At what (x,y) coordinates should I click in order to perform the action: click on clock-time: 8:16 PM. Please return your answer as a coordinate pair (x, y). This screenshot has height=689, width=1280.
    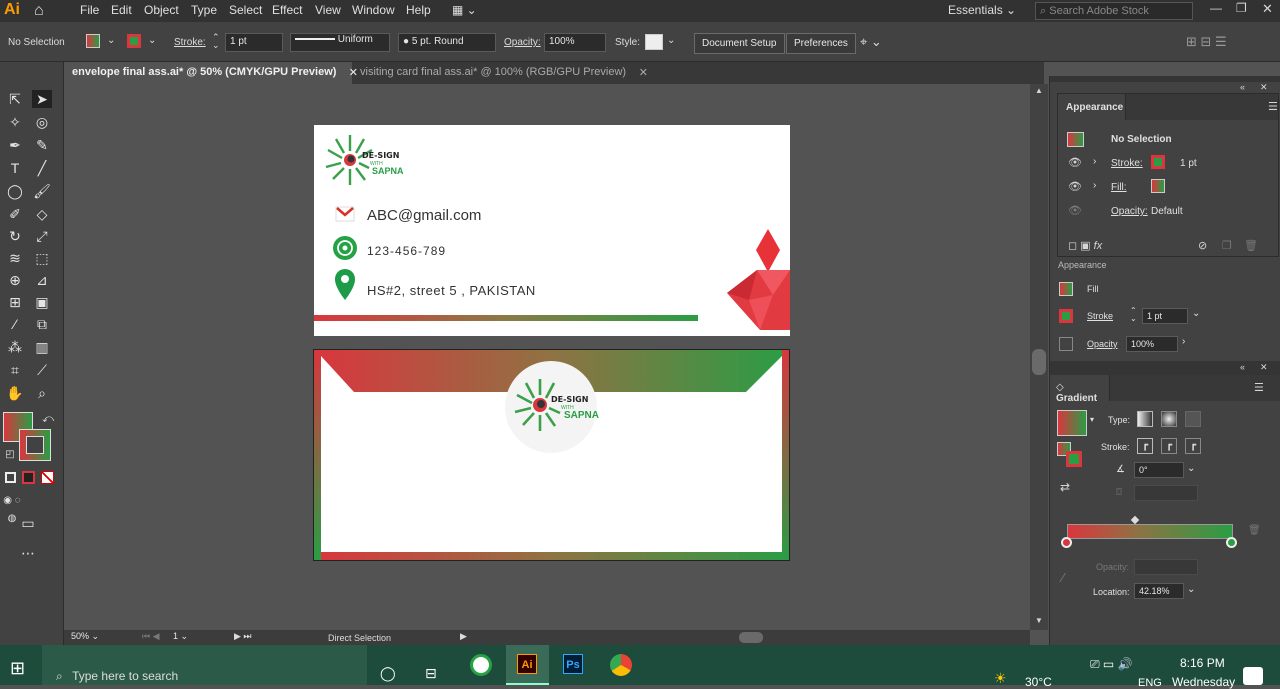
    Looking at the image, I should click on (1202, 663).